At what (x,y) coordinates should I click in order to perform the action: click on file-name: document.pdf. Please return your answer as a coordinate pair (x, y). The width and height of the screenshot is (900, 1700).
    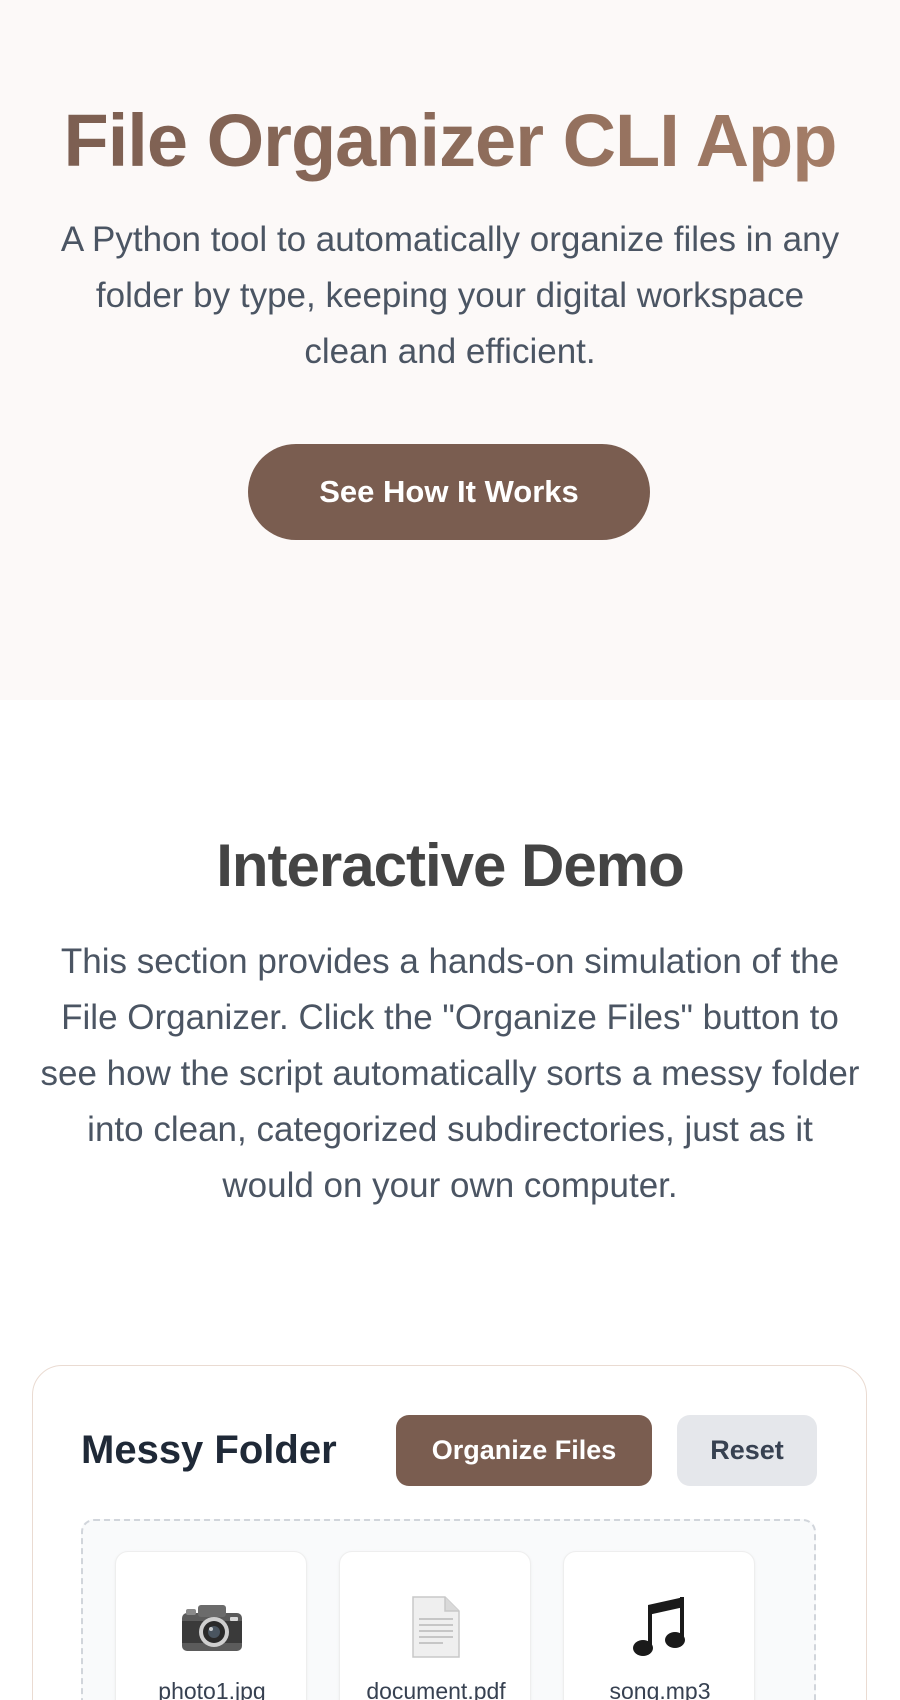
    Looking at the image, I should click on (436, 1689).